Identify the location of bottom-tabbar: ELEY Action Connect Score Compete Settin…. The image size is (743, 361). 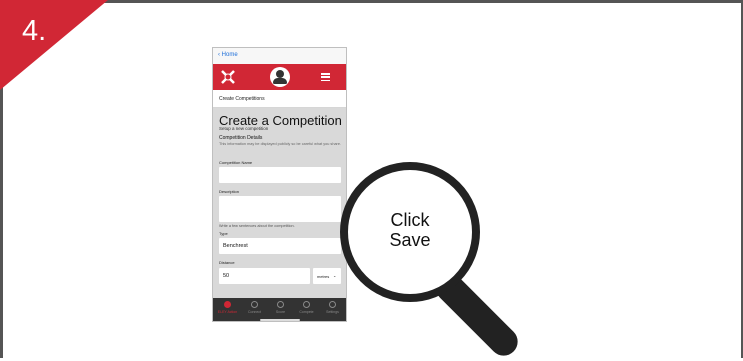
(279, 309).